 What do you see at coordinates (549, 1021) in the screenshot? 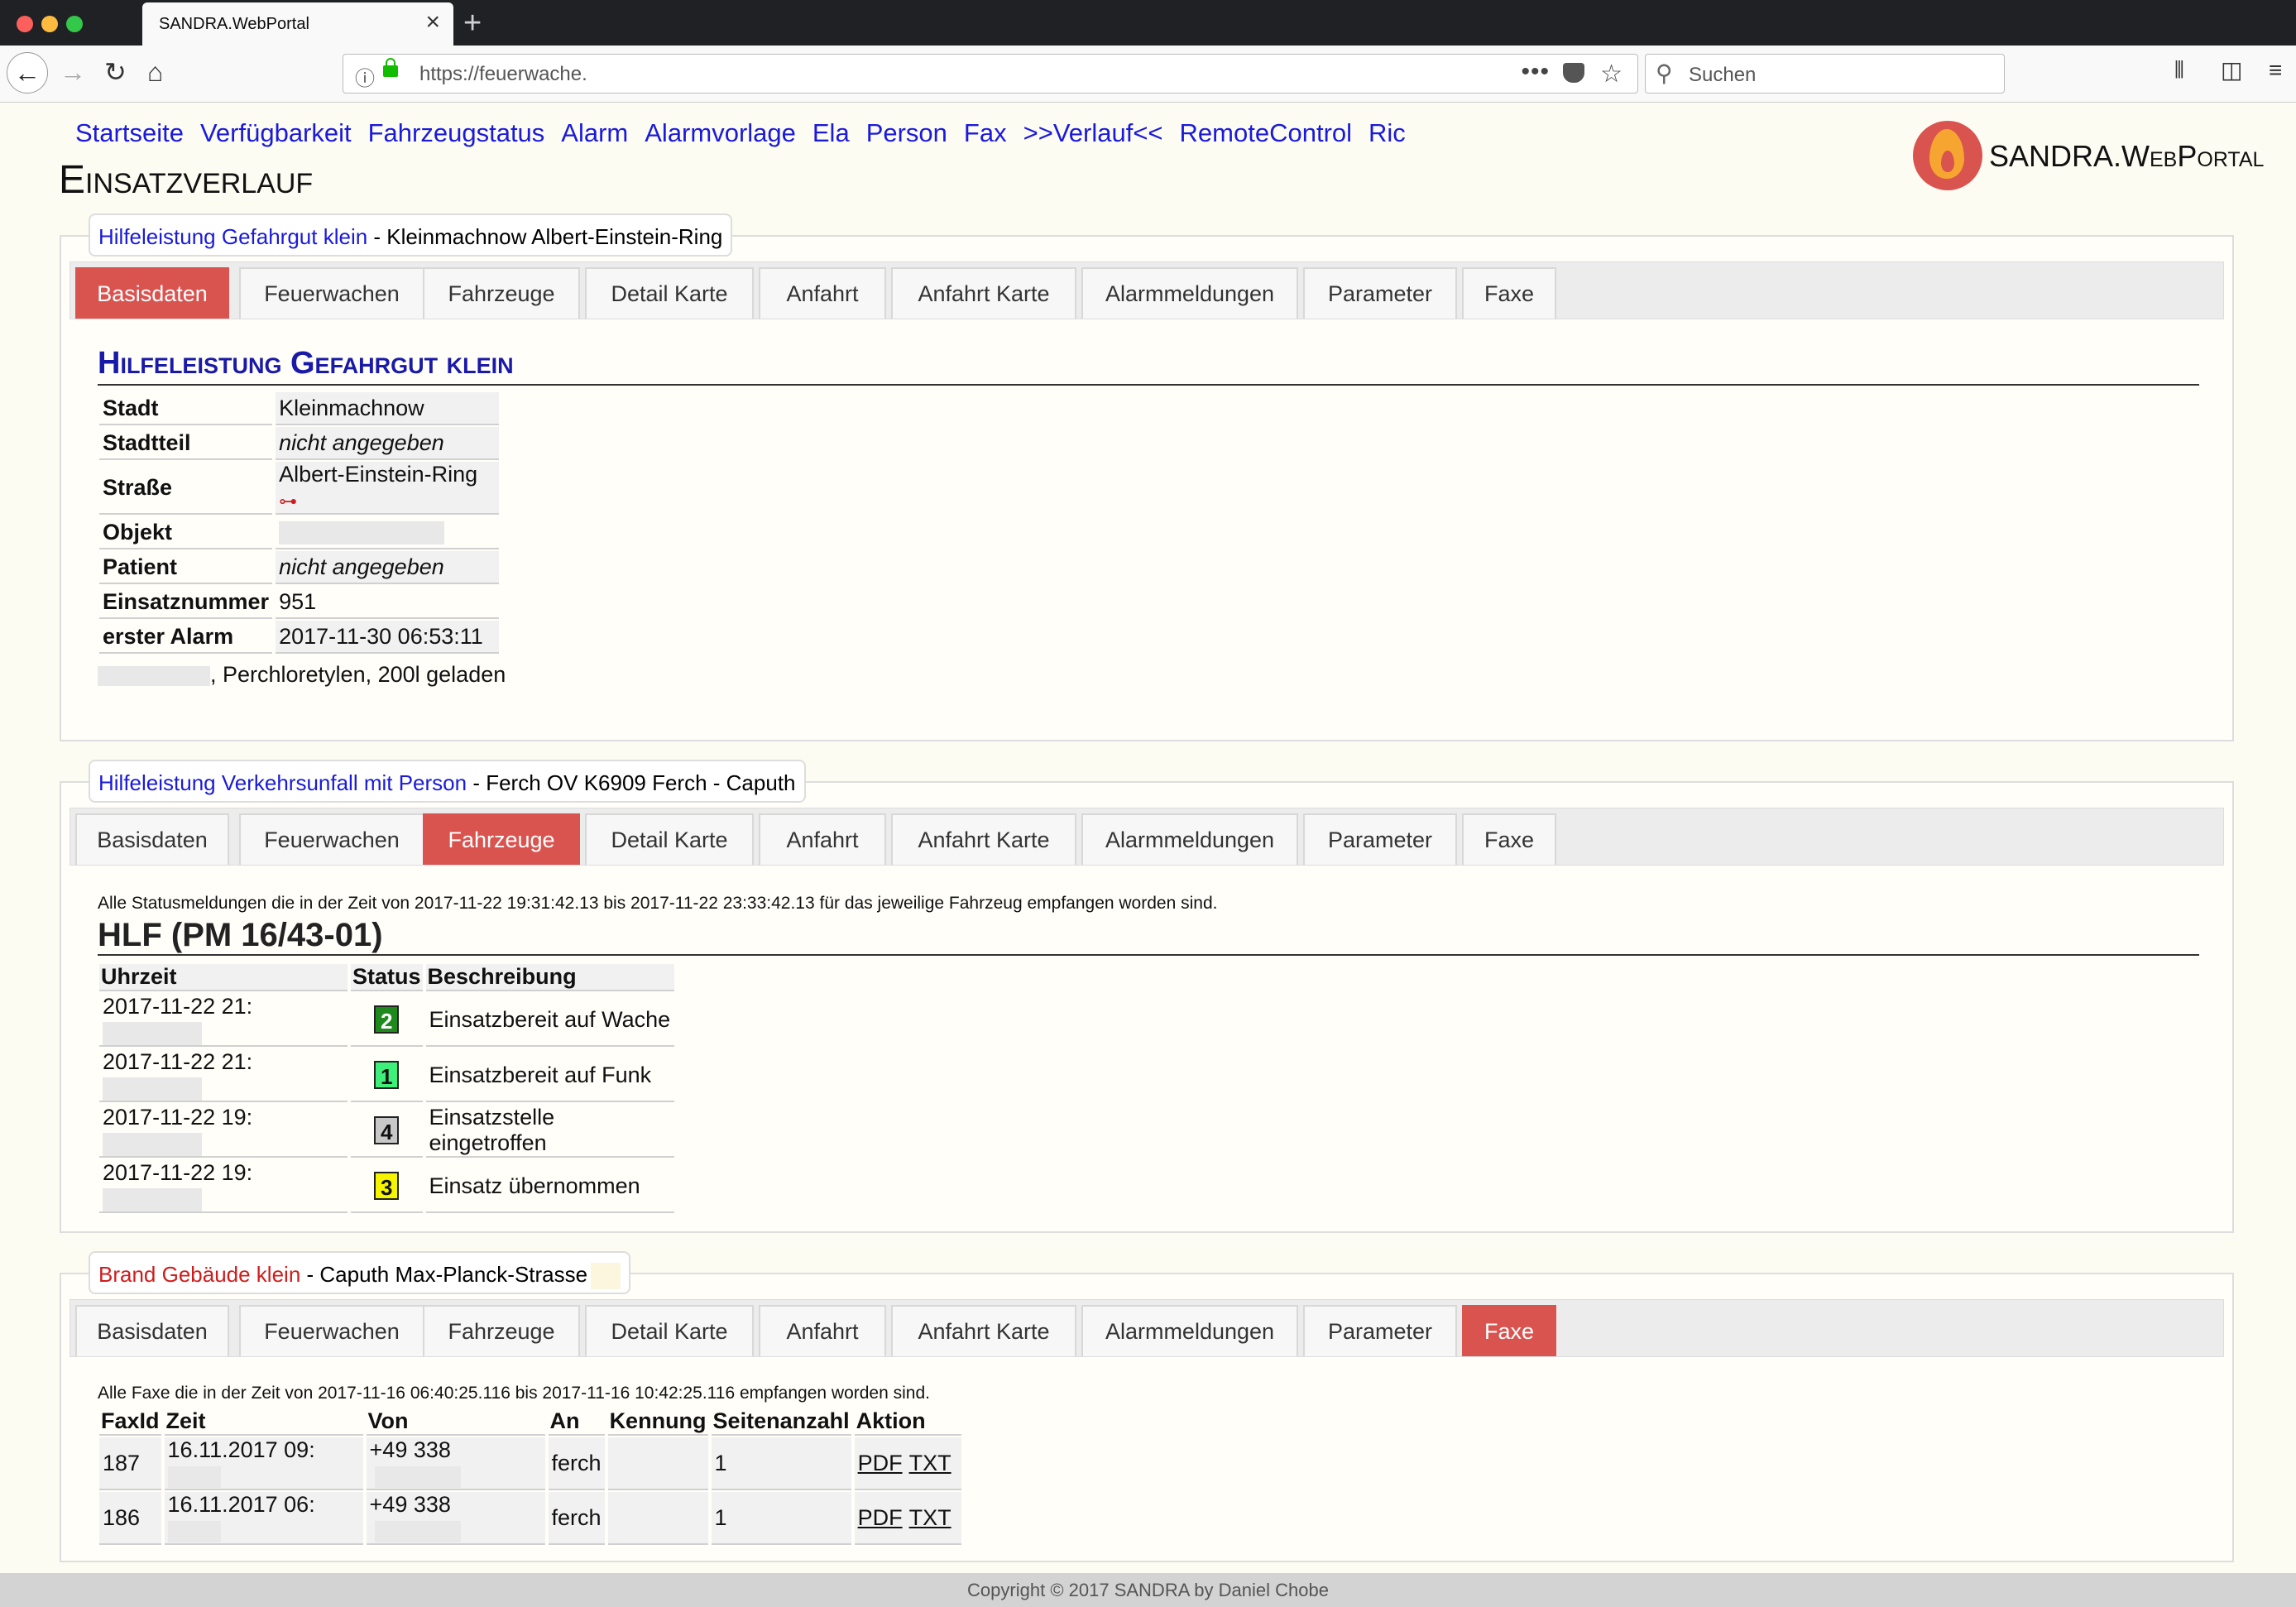
I see `status-description: Einsatzbereit auf Wache` at bounding box center [549, 1021].